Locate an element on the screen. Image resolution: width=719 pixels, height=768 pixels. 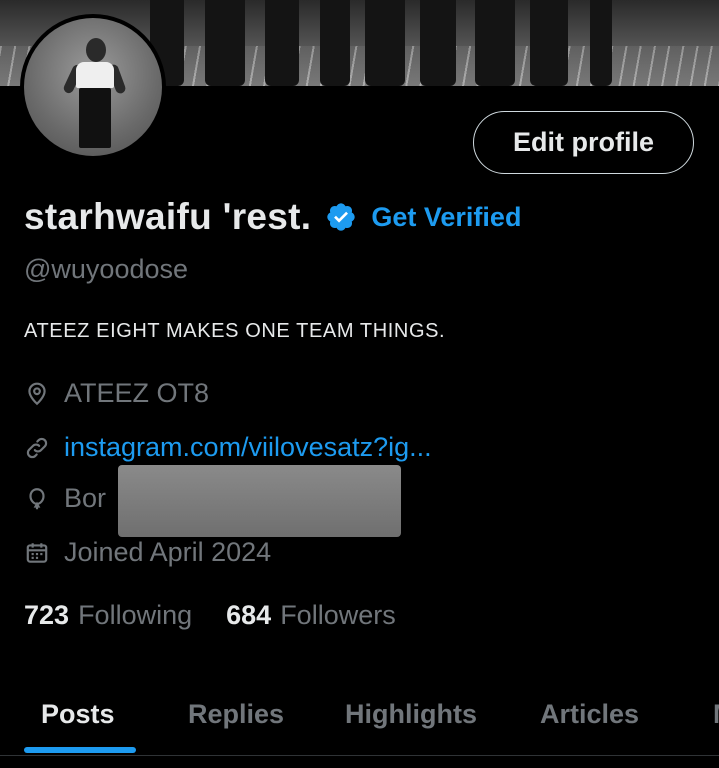
profile-tabs: Posts Replies Highlights Articles M is located at coordinates (359, 714).